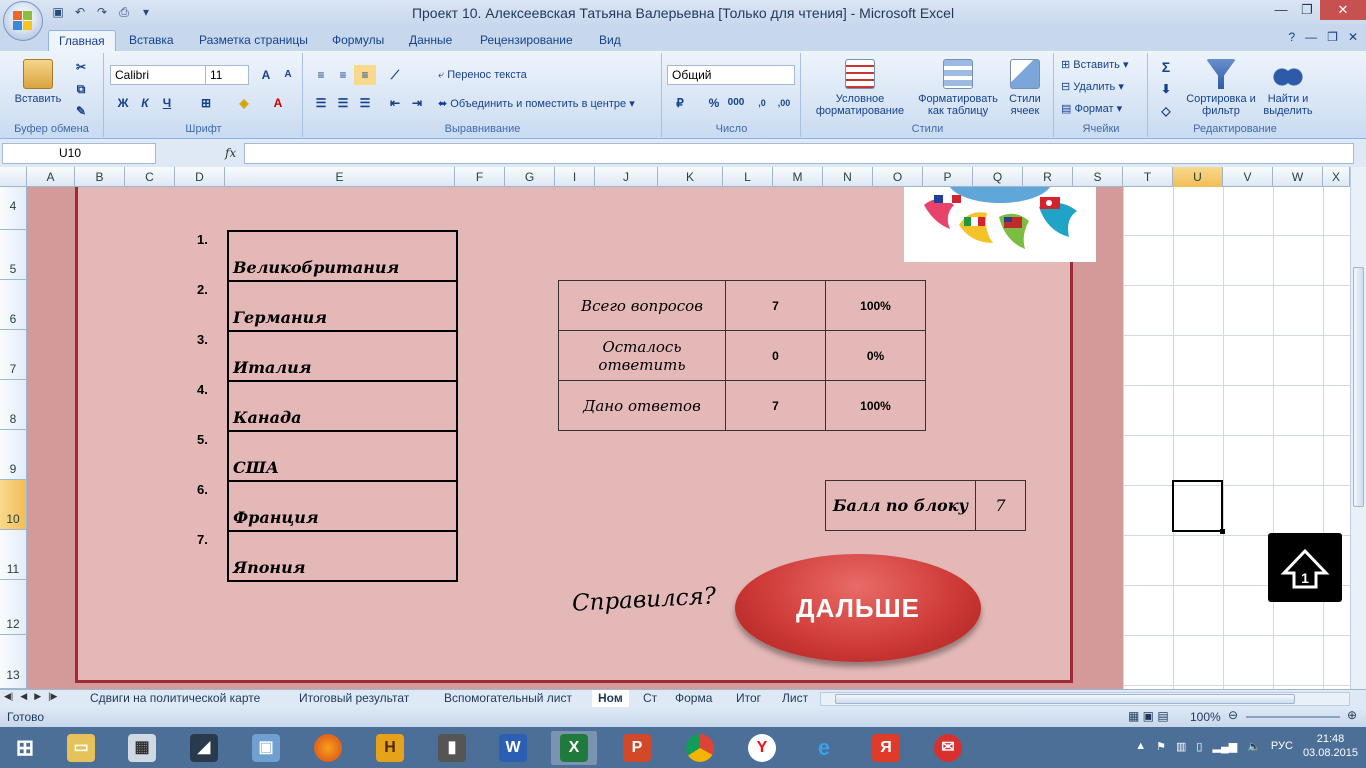  What do you see at coordinates (1332, 37) in the screenshot?
I see `ribbon-restore-icon: ❐` at bounding box center [1332, 37].